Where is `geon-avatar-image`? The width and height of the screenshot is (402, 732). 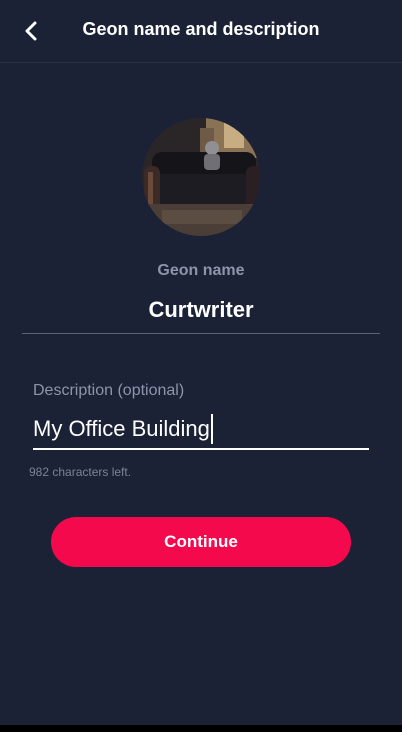
geon-avatar-image is located at coordinates (201, 177).